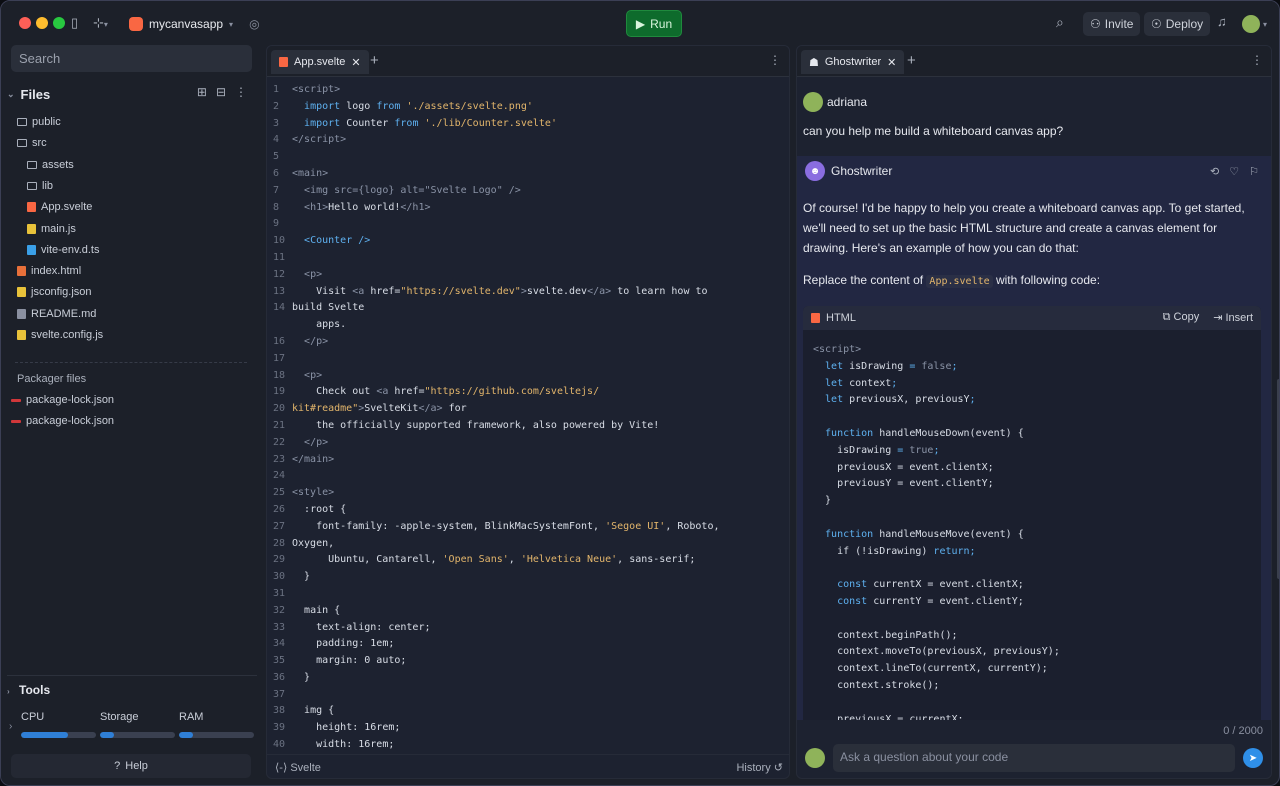  What do you see at coordinates (1095, 24) in the screenshot?
I see `add-user-icon: ⚇` at bounding box center [1095, 24].